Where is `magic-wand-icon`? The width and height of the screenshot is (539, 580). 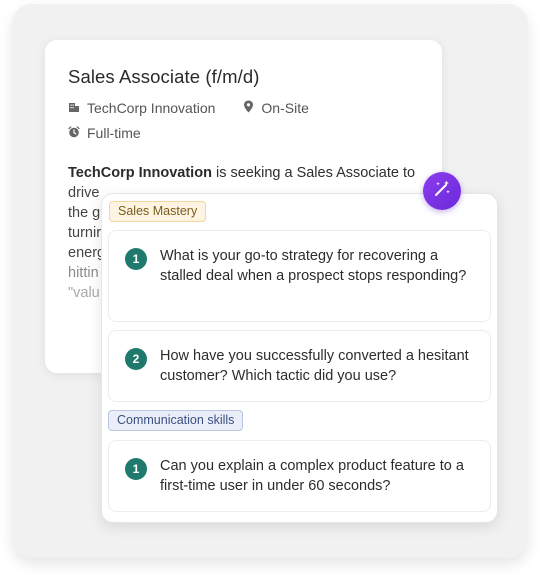
magic-wand-icon is located at coordinates (442, 191).